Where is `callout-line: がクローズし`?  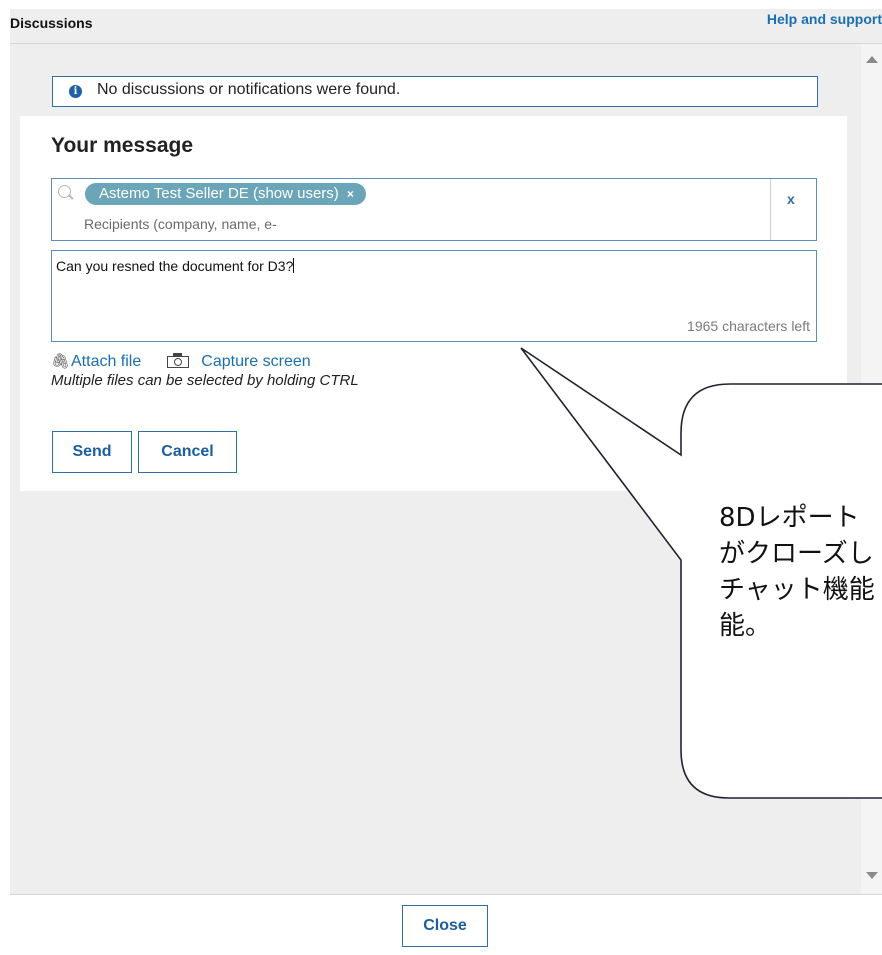
callout-line: がクローズし is located at coordinates (796, 554).